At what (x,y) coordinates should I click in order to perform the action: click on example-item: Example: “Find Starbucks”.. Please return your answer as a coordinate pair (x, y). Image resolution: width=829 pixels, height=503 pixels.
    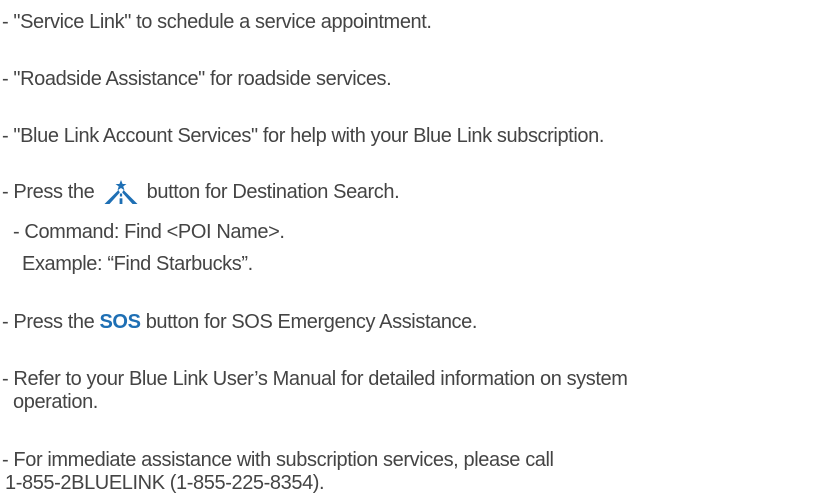
    Looking at the image, I should click on (137, 264).